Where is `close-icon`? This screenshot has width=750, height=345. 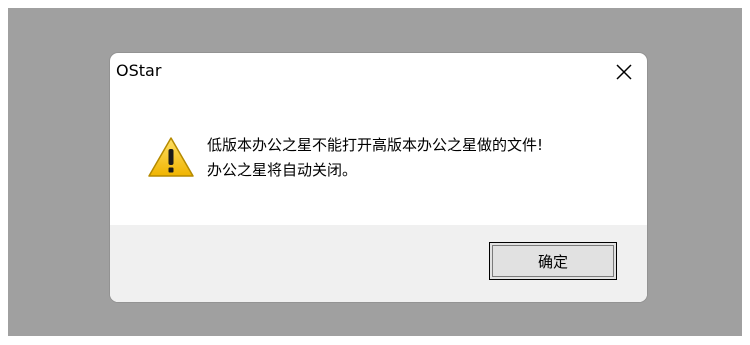
close-icon is located at coordinates (624, 72).